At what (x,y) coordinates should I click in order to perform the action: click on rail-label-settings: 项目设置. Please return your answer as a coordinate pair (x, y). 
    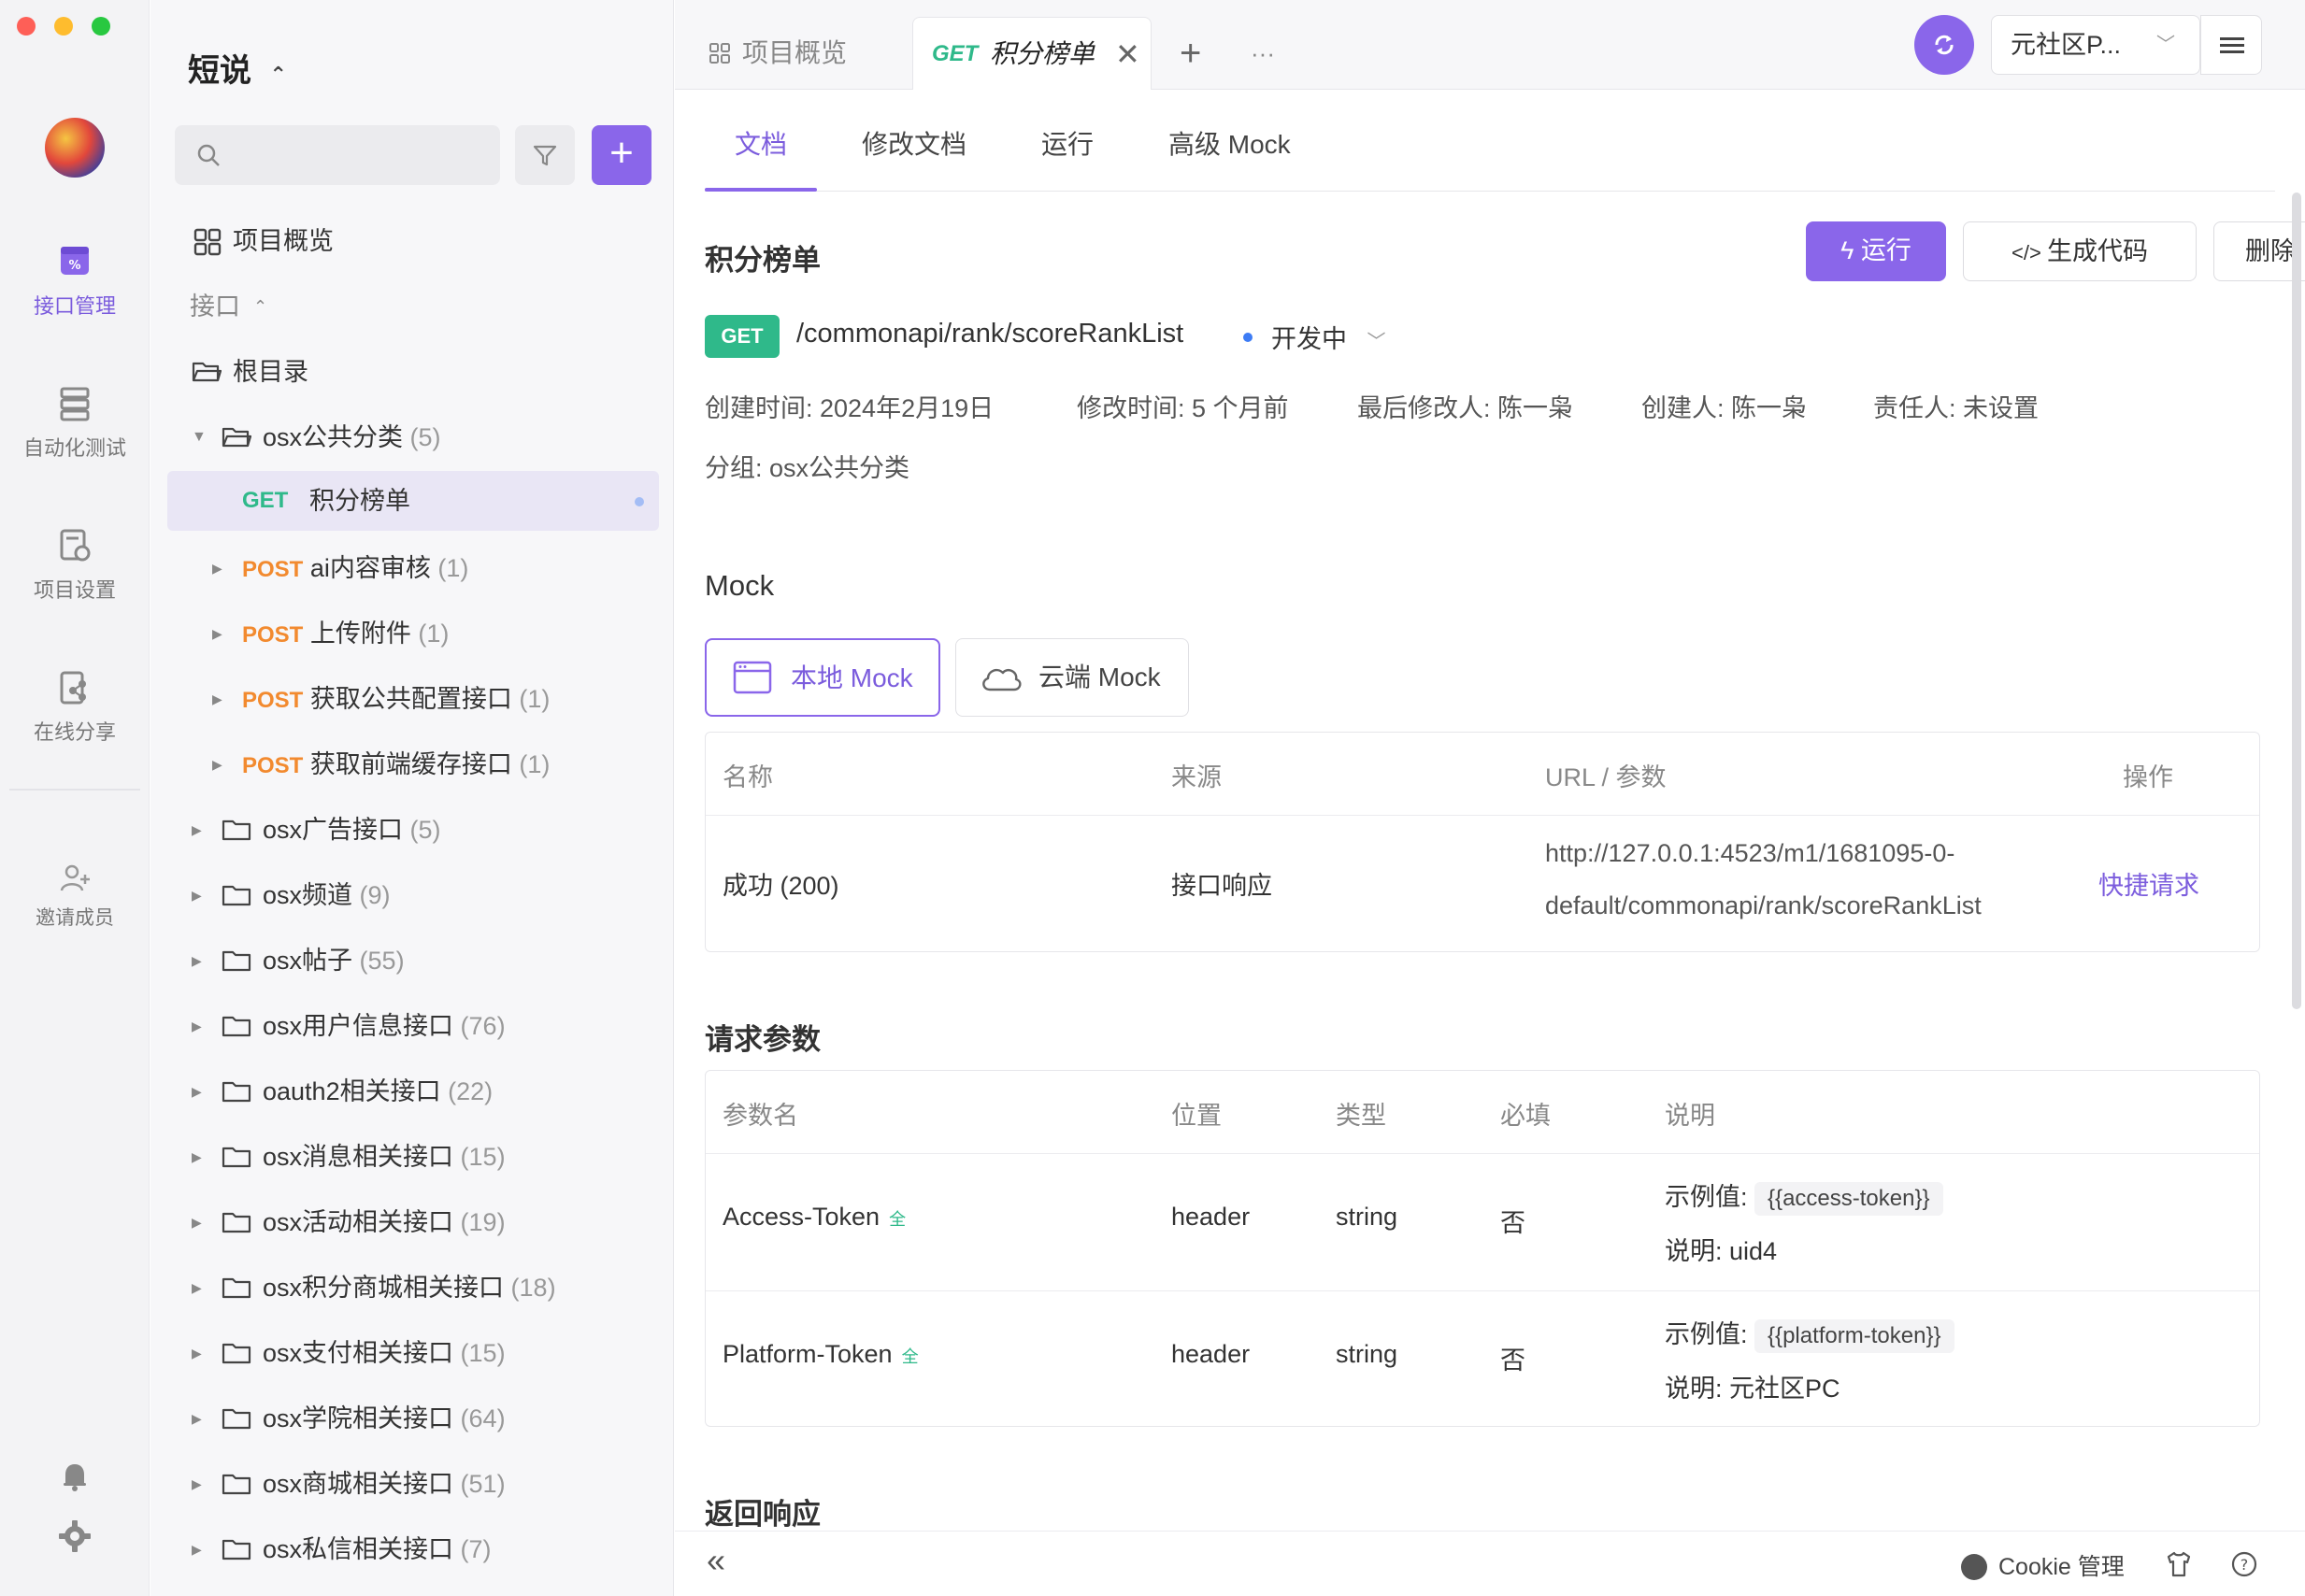
    Looking at the image, I should click on (74, 590).